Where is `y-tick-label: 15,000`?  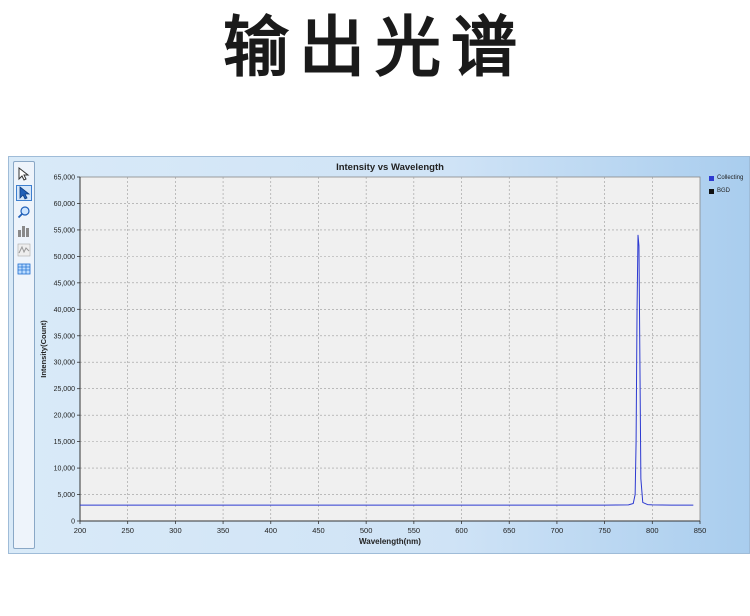
y-tick-label: 15,000 is located at coordinates (65, 442).